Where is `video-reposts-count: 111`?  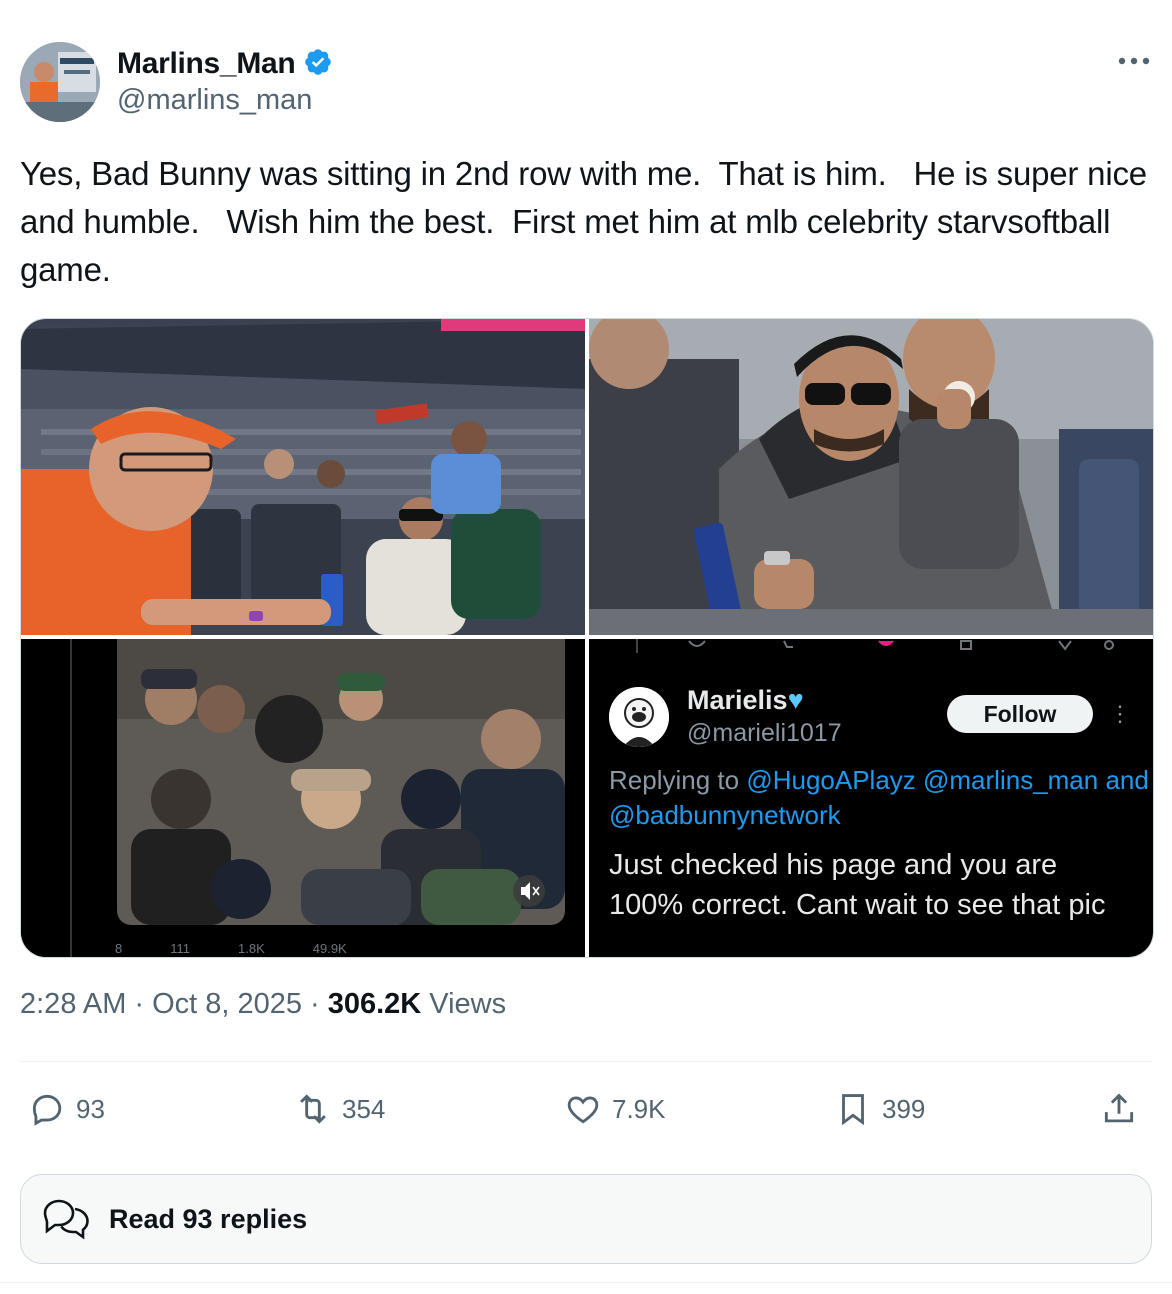
video-reposts-count: 111 is located at coordinates (180, 948).